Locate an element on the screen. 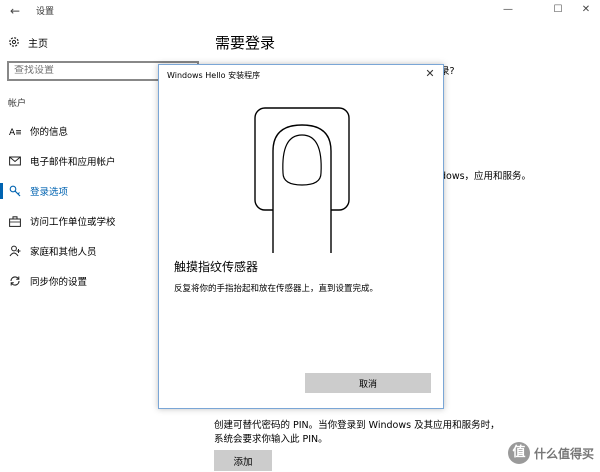  sync-icon is located at coordinates (15, 281).